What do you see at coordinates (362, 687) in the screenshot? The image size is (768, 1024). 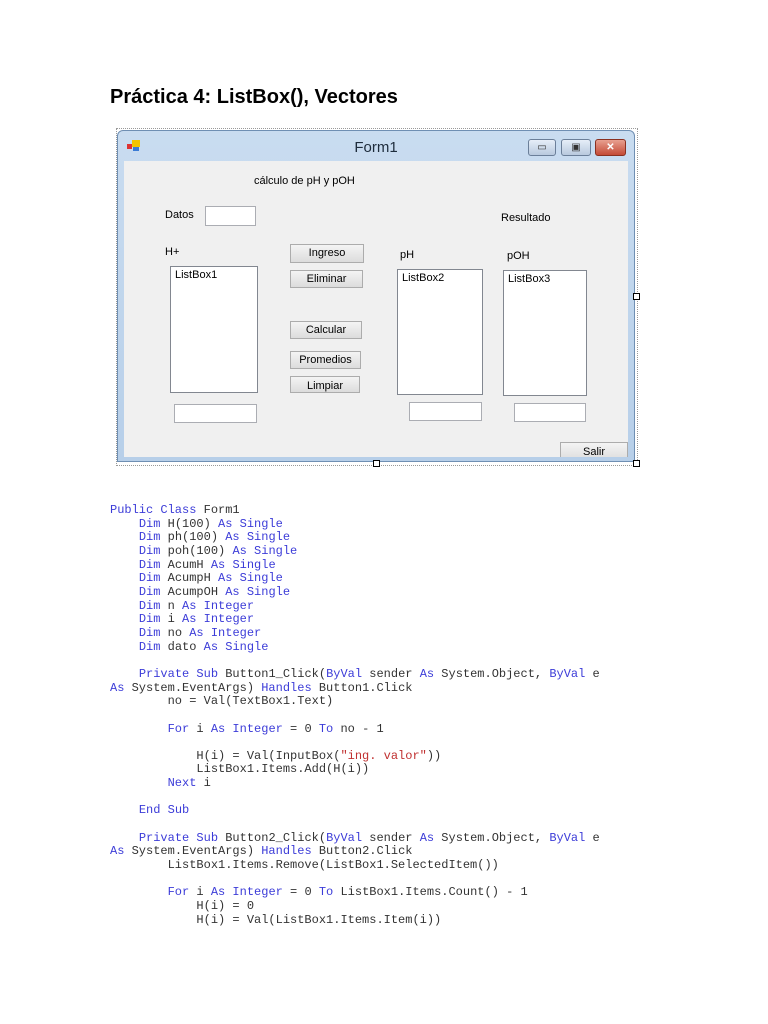 I see `code-text: Button1.Click` at bounding box center [362, 687].